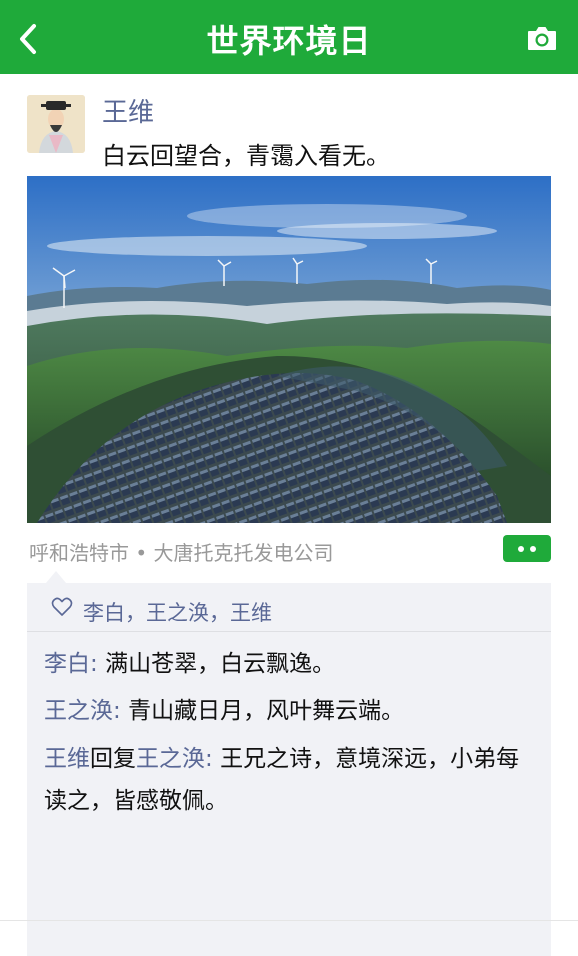 Image resolution: width=578 pixels, height=956 pixels. I want to click on post-location: 呼和浩特市 • 大唐托克托发电公司, so click(181, 551).